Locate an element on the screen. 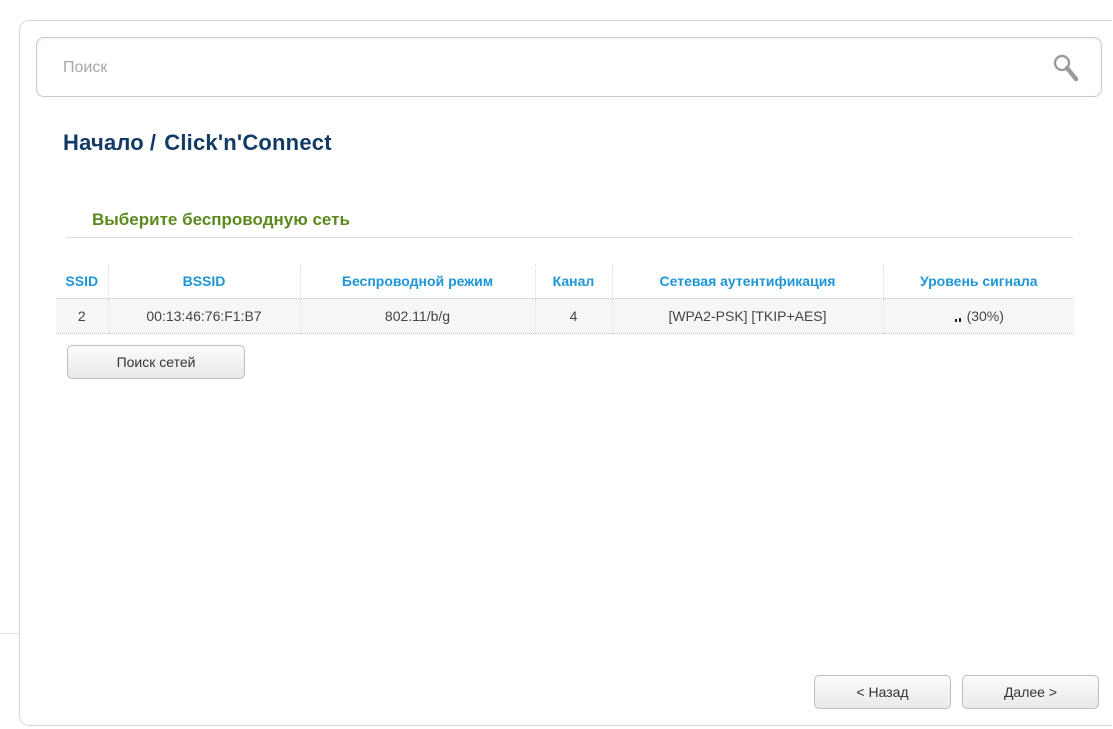 Image resolution: width=1113 pixels, height=729 pixels. left-divider is located at coordinates (9, 633).